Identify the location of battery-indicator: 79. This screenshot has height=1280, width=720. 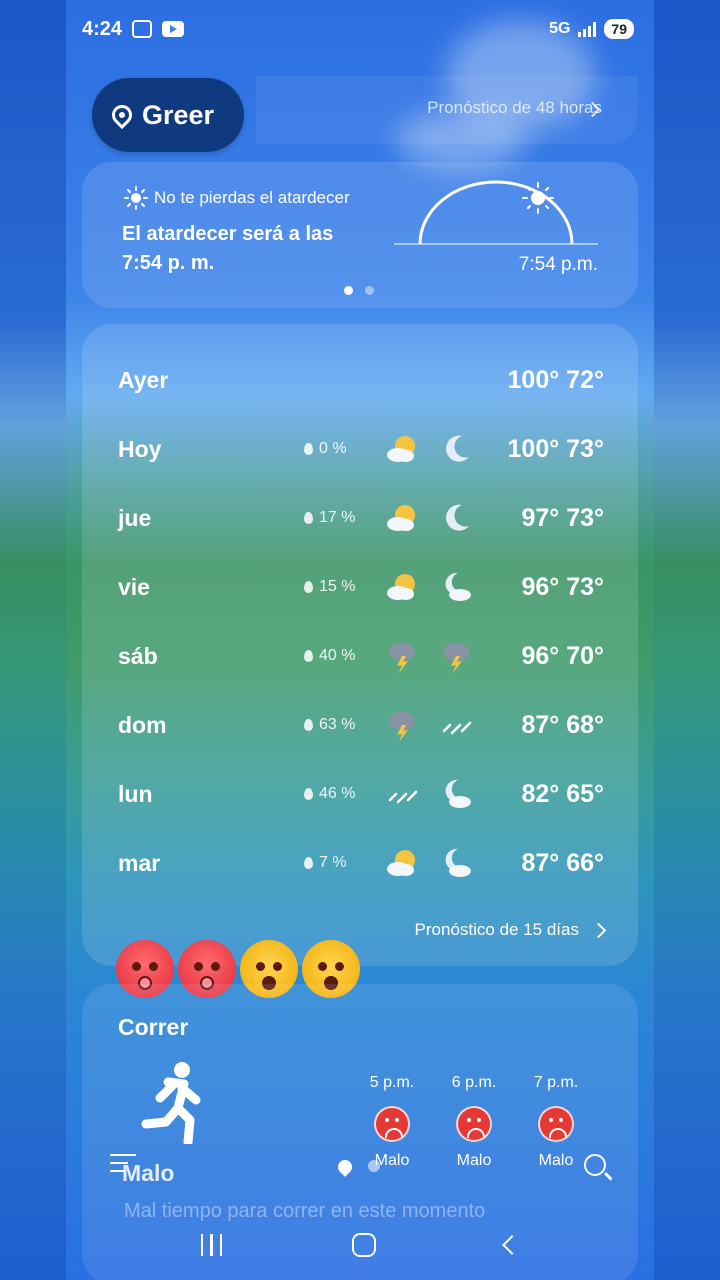
(619, 29).